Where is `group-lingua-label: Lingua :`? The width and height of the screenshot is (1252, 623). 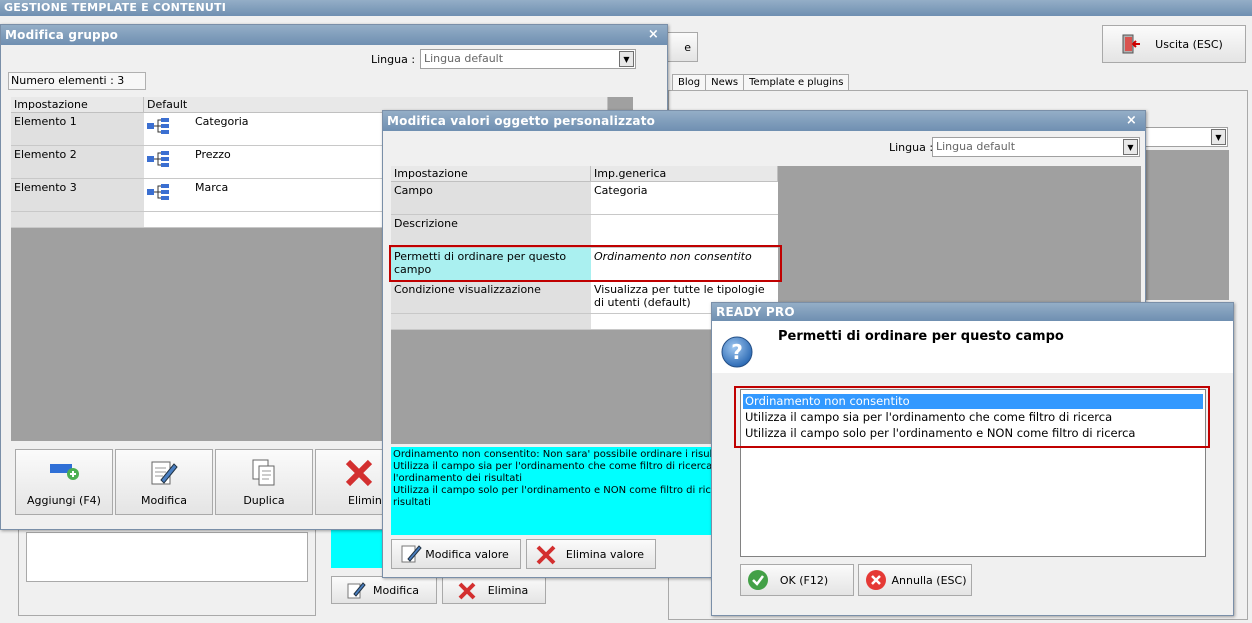
group-lingua-label: Lingua : is located at coordinates (393, 59).